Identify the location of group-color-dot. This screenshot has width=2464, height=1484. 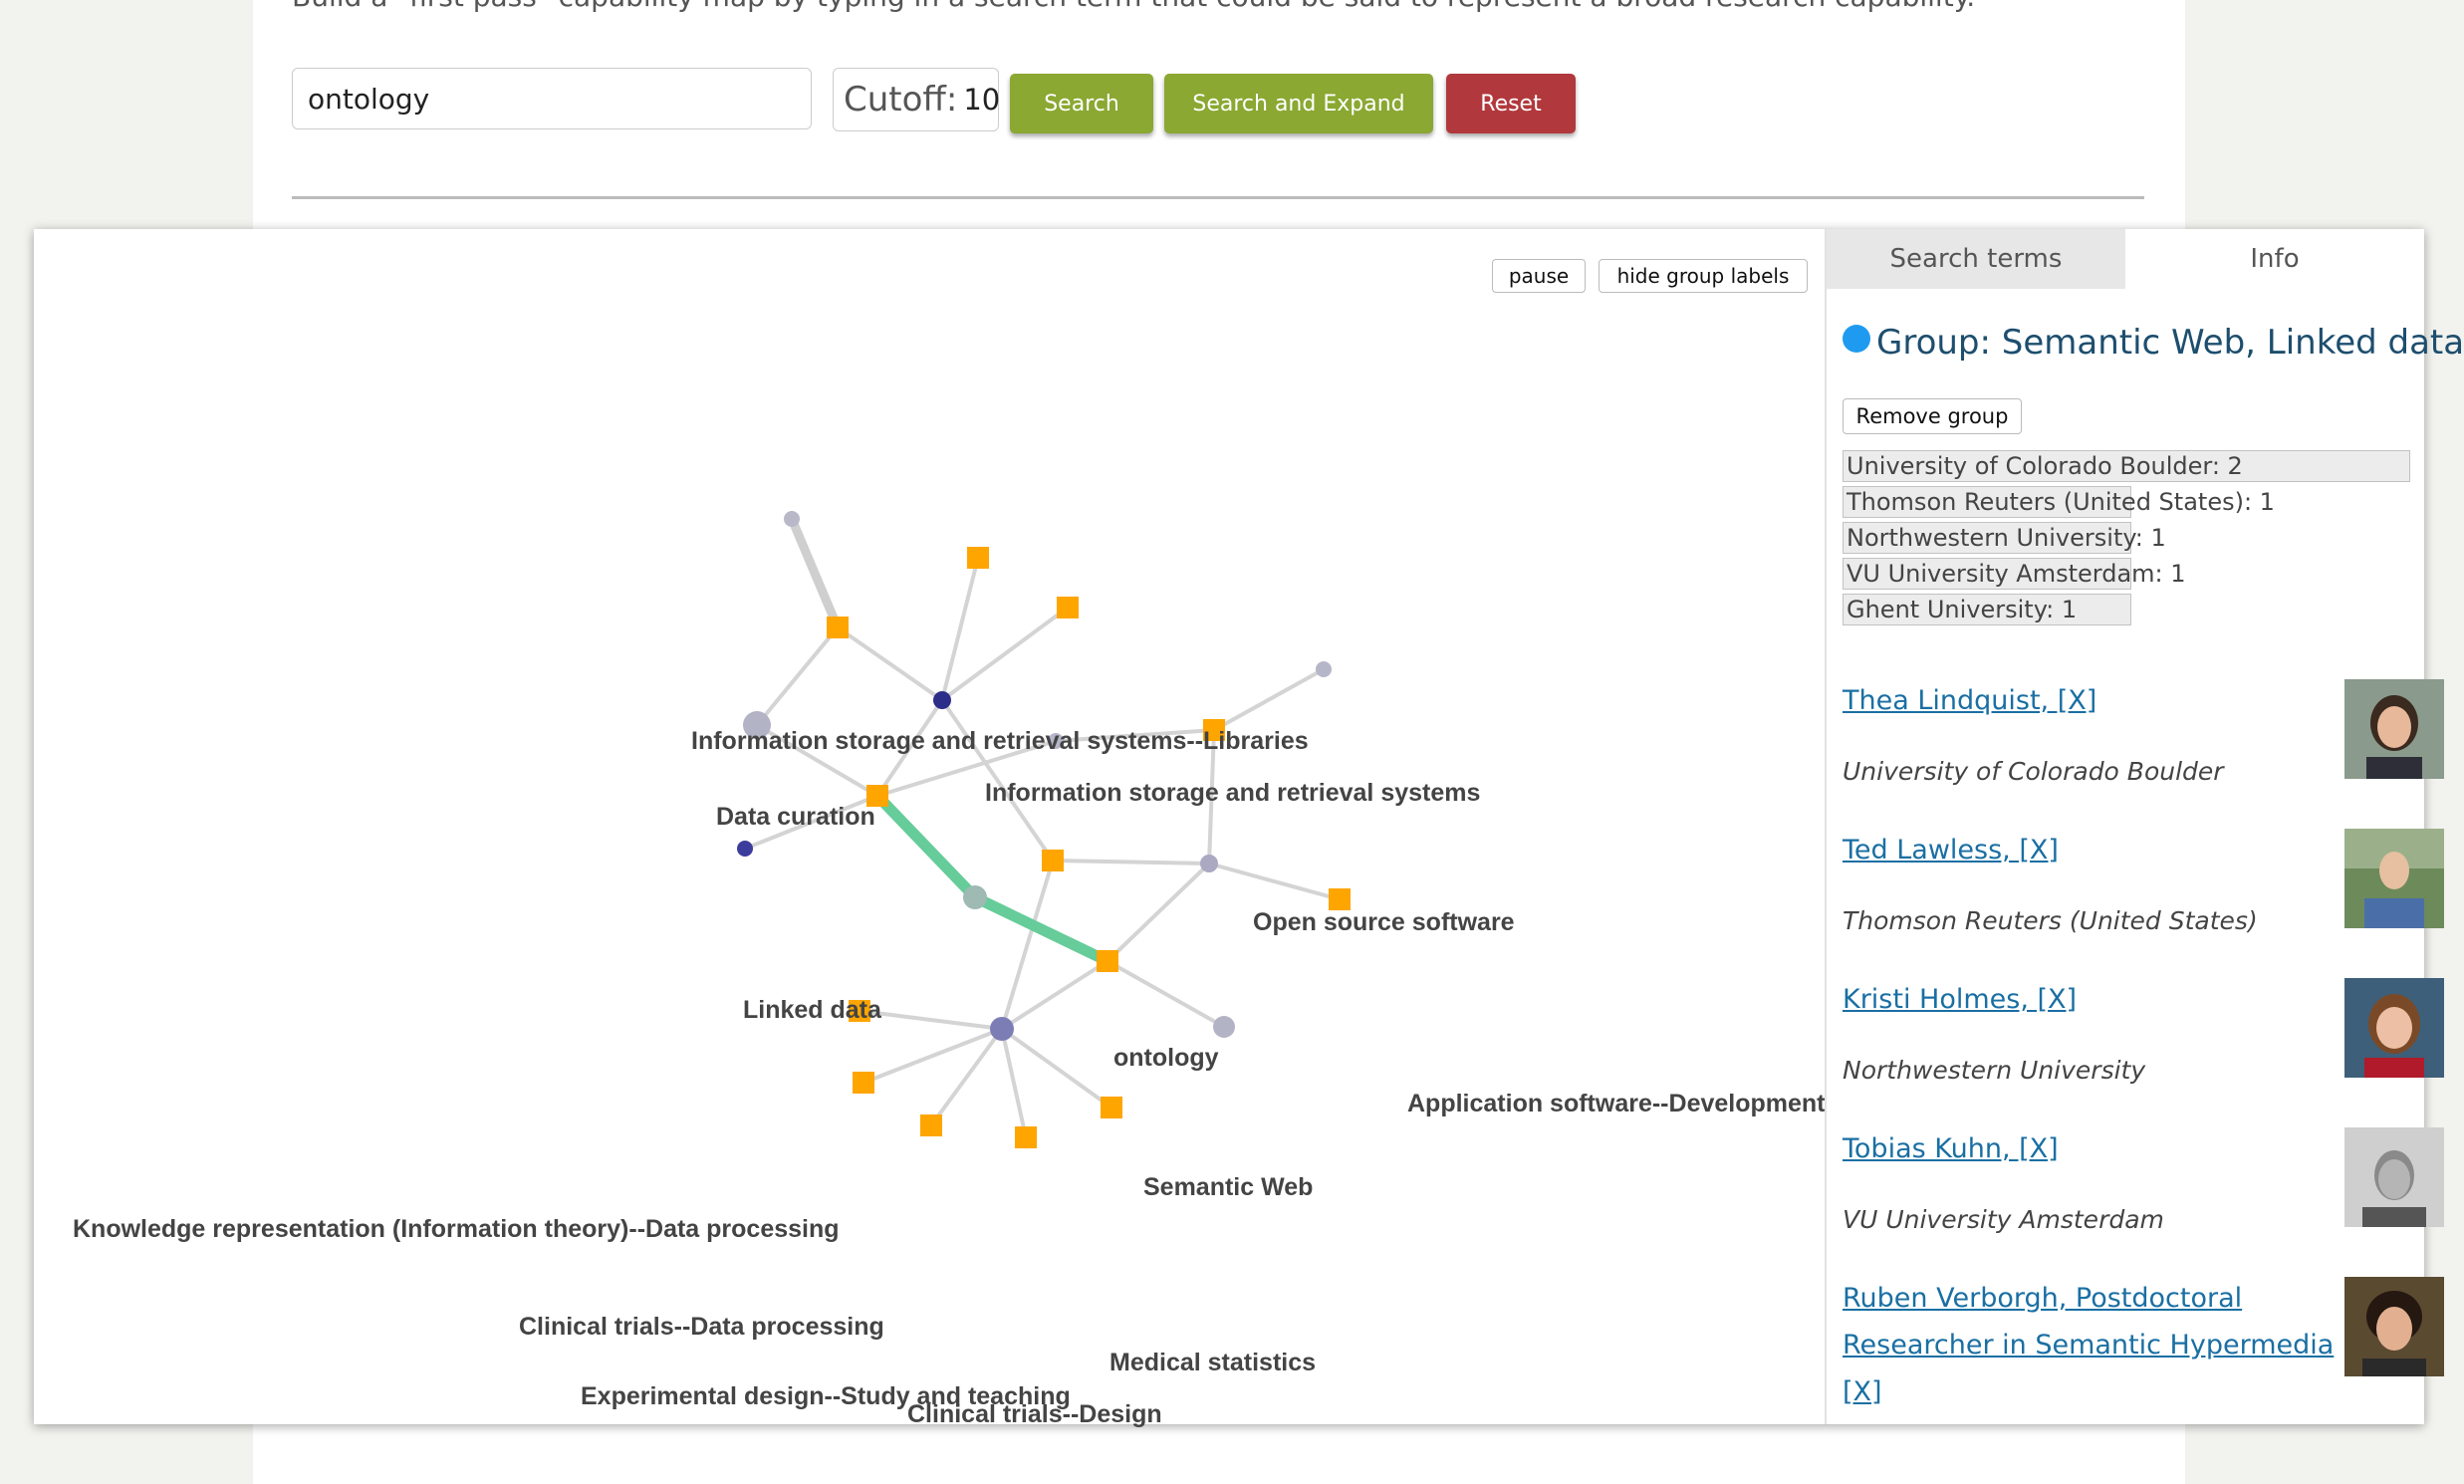
(1856, 339).